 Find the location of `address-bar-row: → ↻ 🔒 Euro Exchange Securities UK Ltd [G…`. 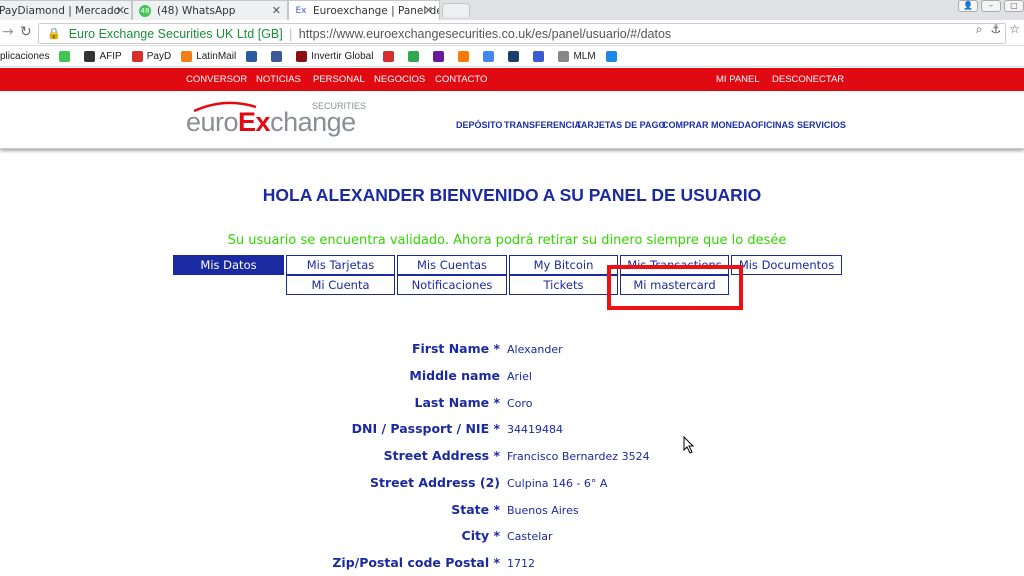

address-bar-row: → ↻ 🔒 Euro Exchange Securities UK Ltd [G… is located at coordinates (512, 33).